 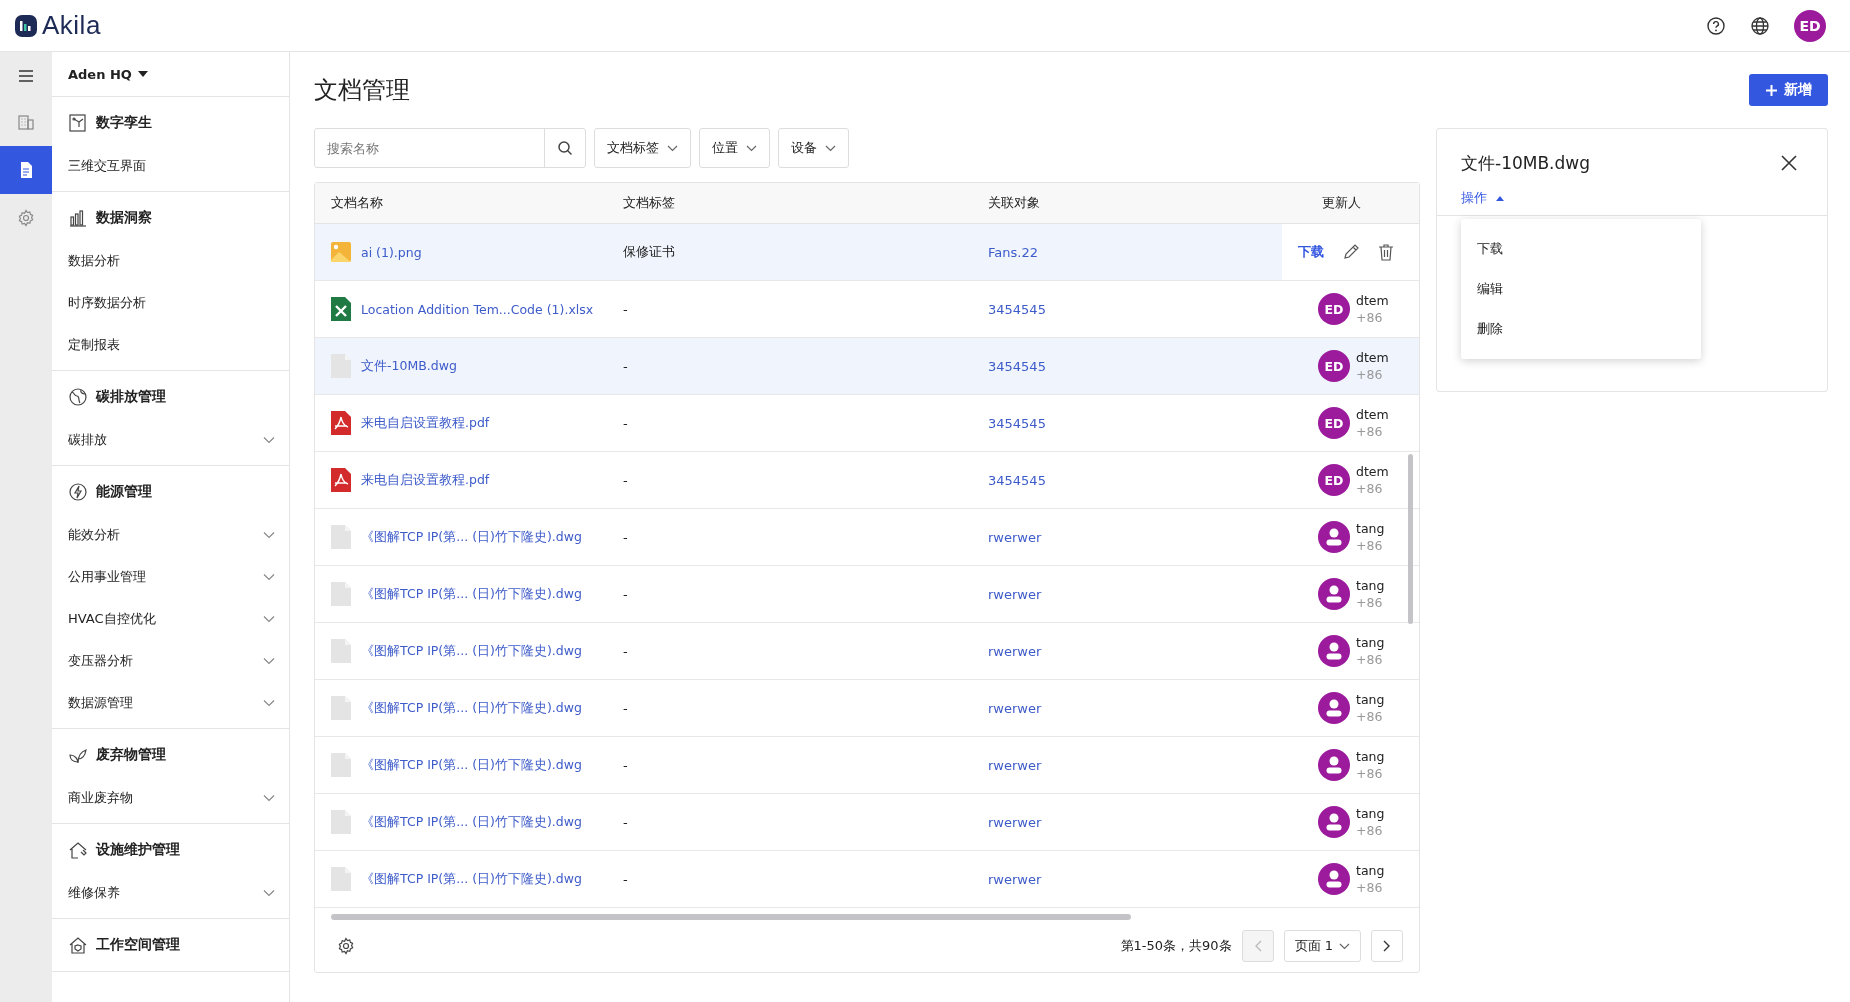 What do you see at coordinates (341, 480) in the screenshot?
I see `pdf-file-icon` at bounding box center [341, 480].